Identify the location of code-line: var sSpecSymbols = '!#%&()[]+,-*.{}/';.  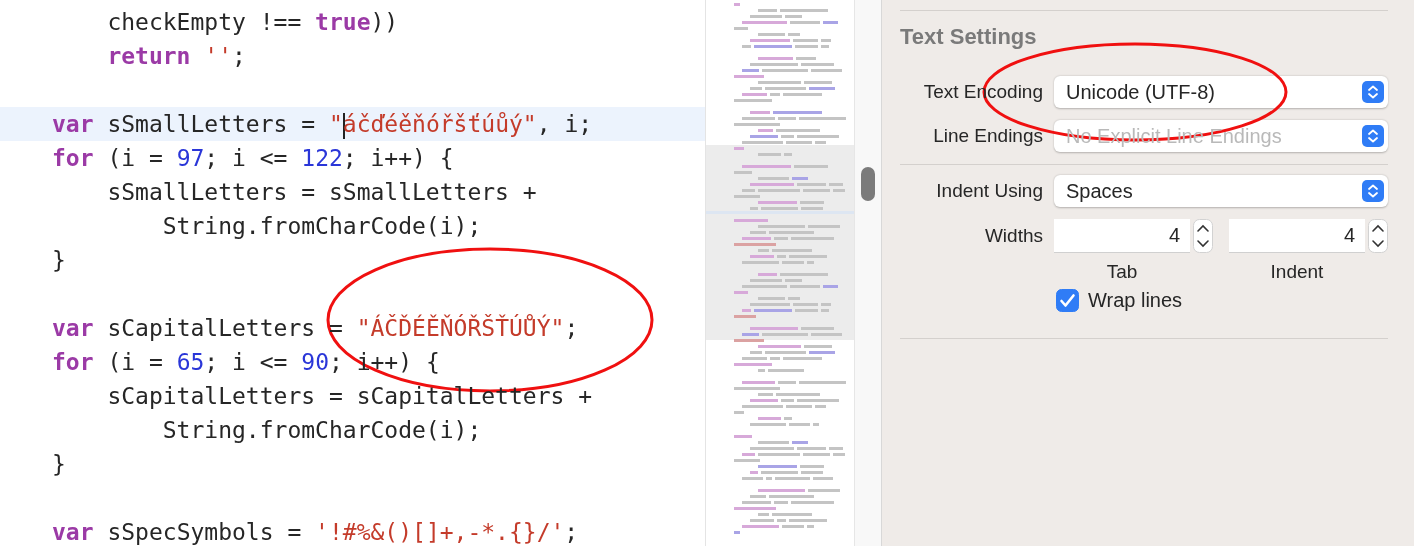
(315, 532).